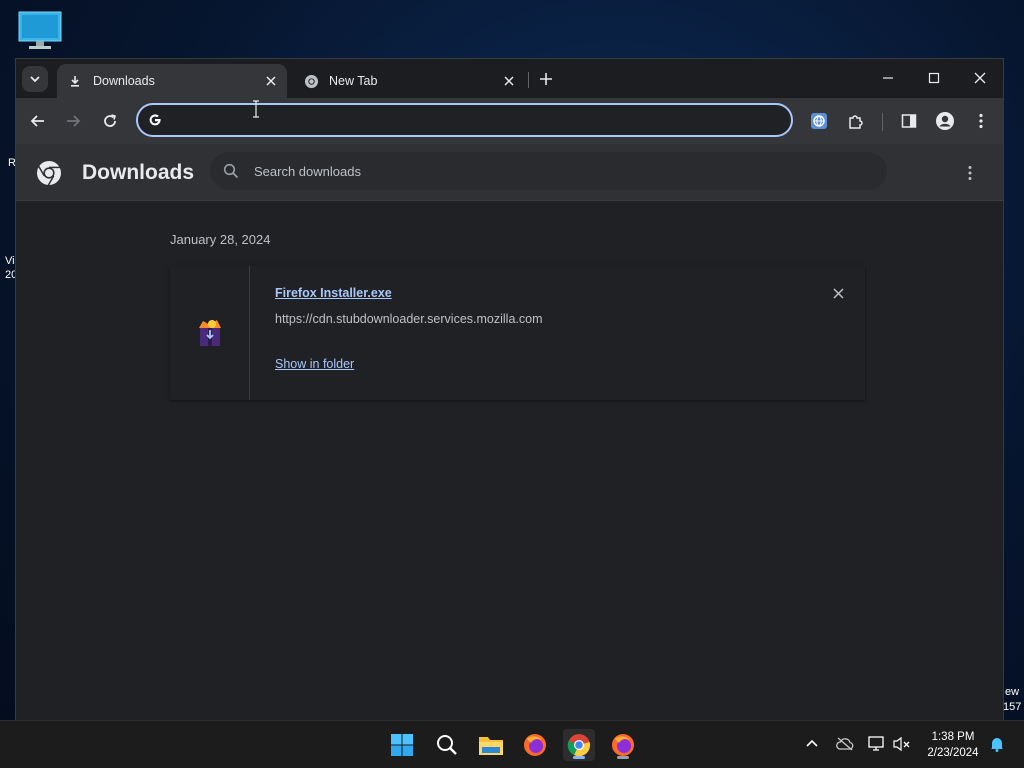 This screenshot has height=768, width=1024. I want to click on firefox-taskbar-button, so click(535, 745).